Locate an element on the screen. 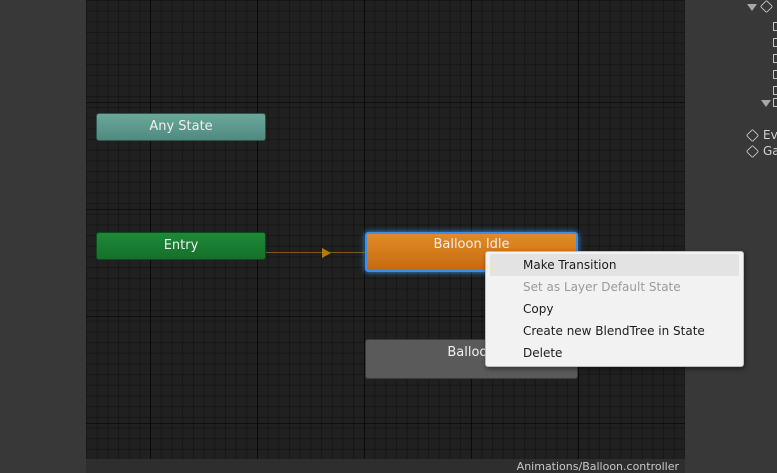 The width and height of the screenshot is (777, 473). menu-item-make-transition: Make Transition is located at coordinates (614, 265).